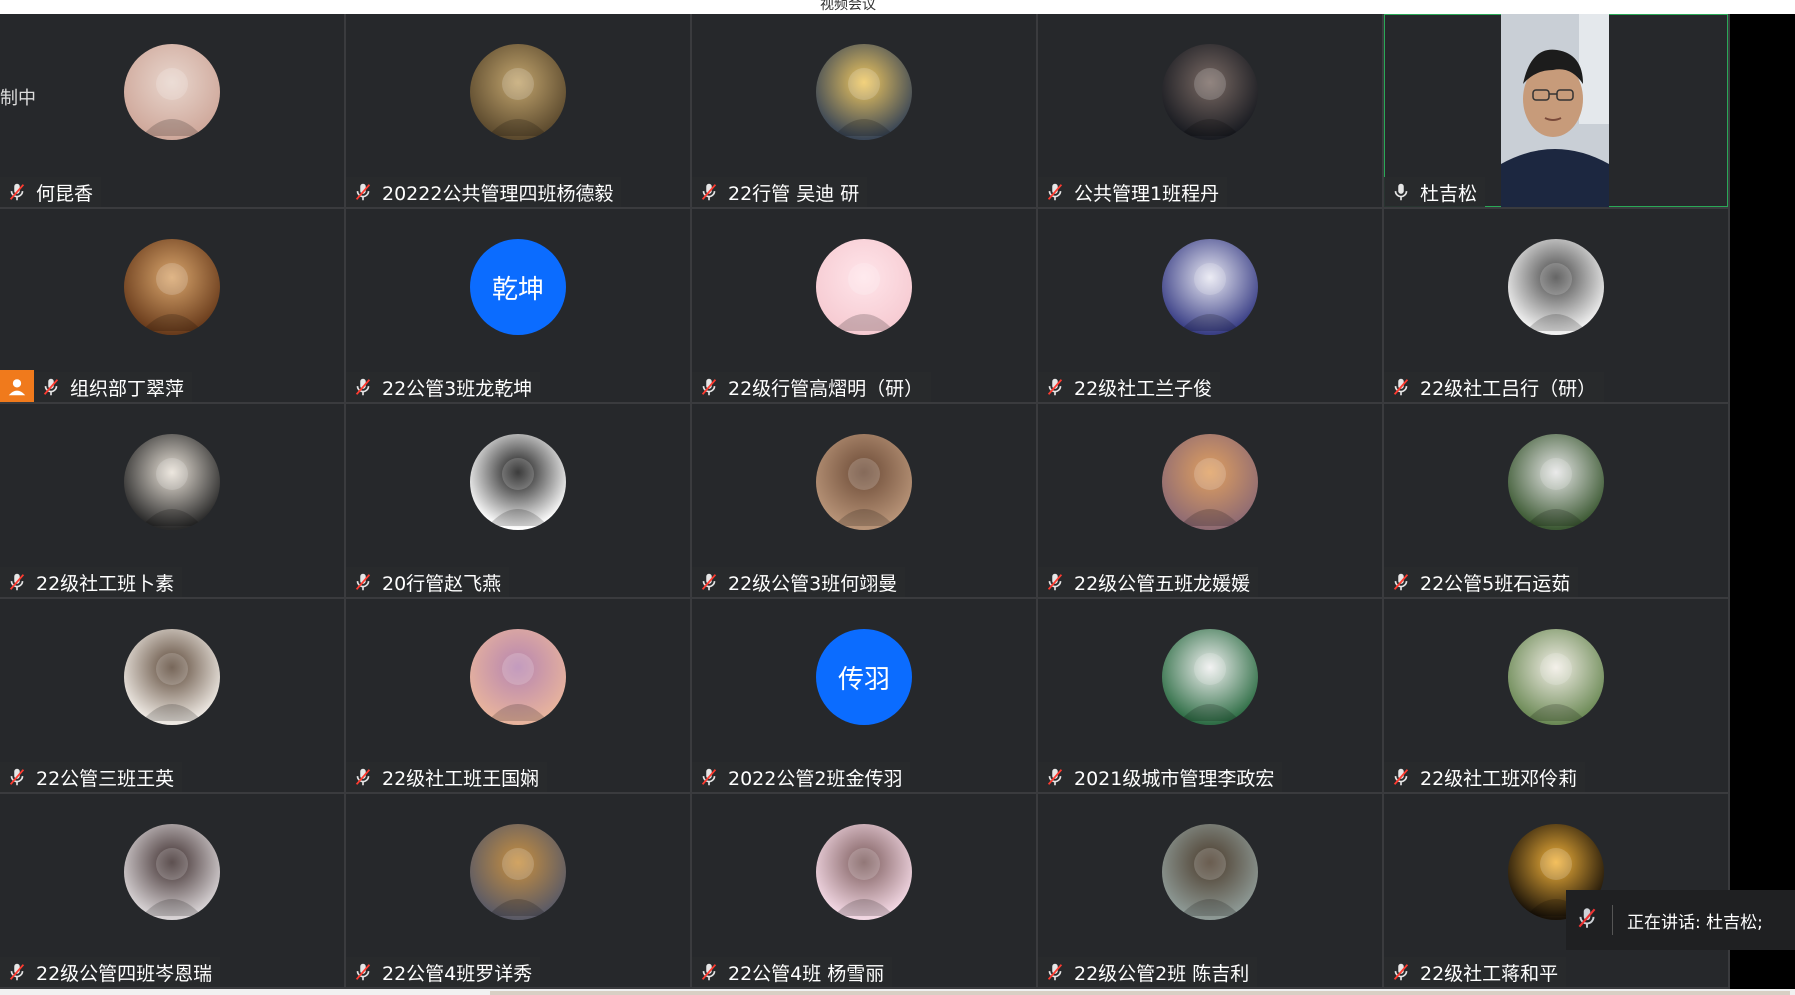  I want to click on participant-tile: 22级公管四班岑恩瑞, so click(172, 890).